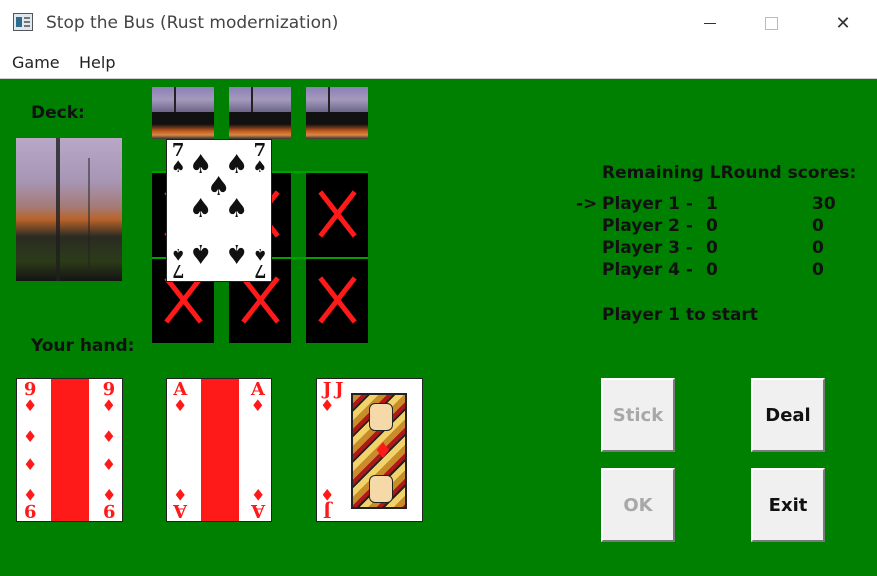 This screenshot has height=576, width=877. What do you see at coordinates (788, 415) in the screenshot?
I see `deal-button: Deal` at bounding box center [788, 415].